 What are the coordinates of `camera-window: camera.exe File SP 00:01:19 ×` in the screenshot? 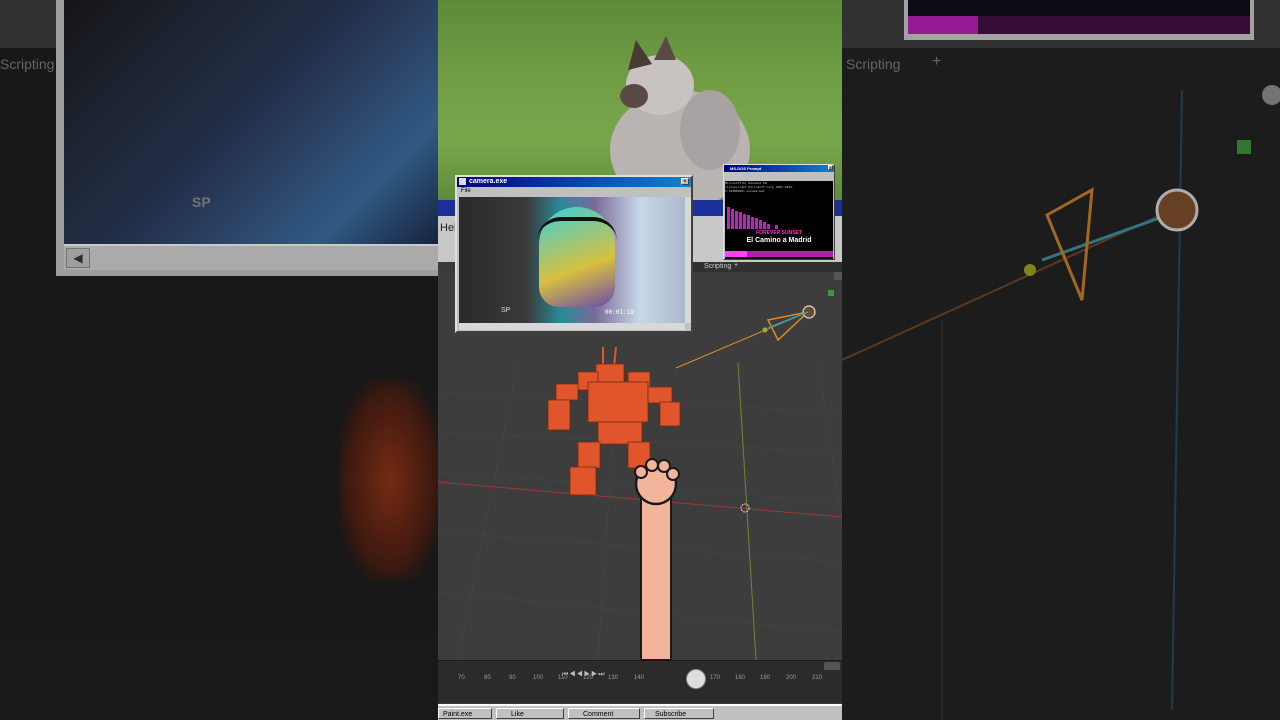 It's located at (574, 254).